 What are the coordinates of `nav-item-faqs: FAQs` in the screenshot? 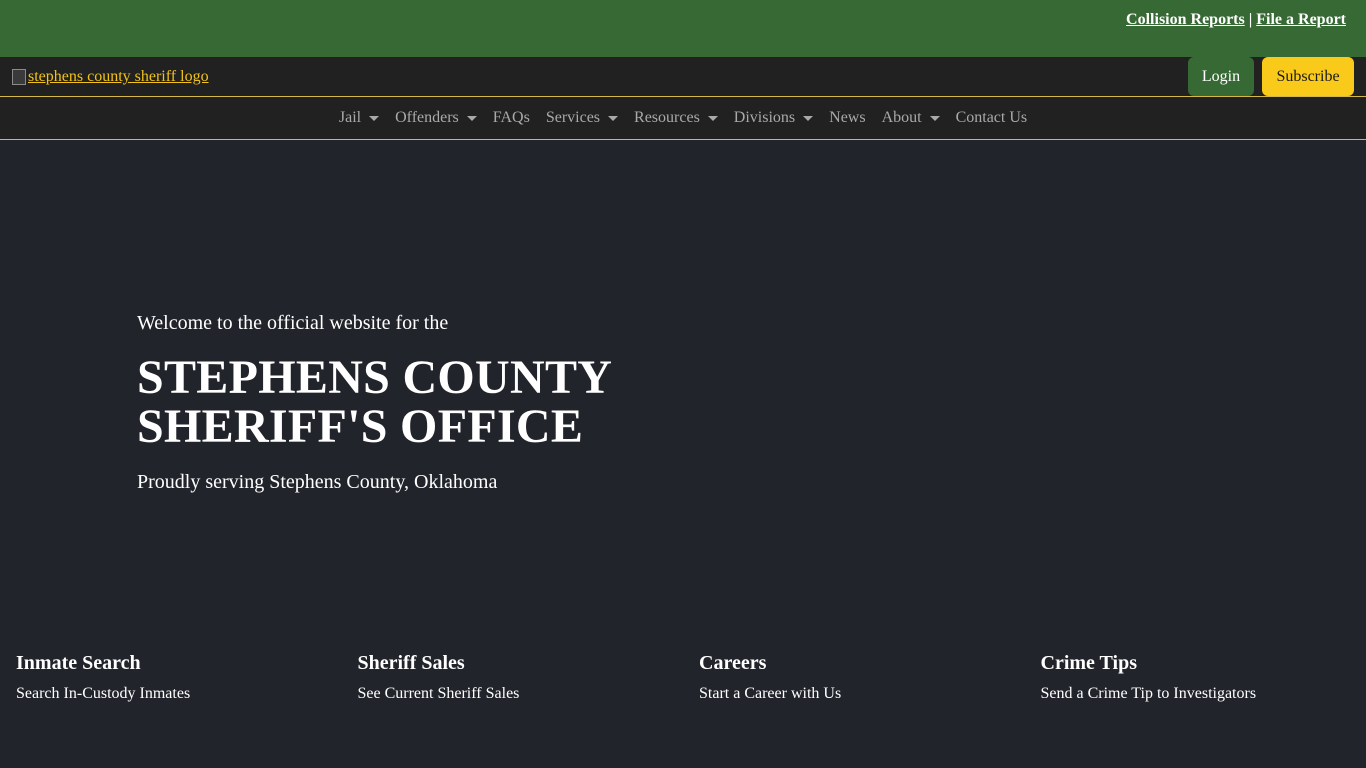 It's located at (511, 118).